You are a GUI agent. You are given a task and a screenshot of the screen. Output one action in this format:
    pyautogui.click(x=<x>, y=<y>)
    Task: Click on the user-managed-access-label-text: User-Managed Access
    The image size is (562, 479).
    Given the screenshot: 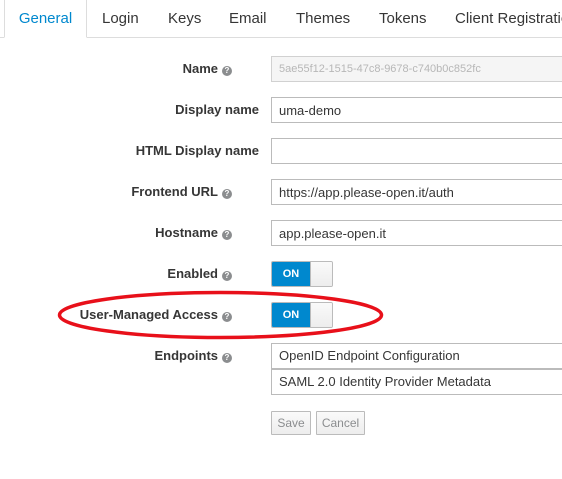 What is the action you would take?
    pyautogui.click(x=148, y=314)
    